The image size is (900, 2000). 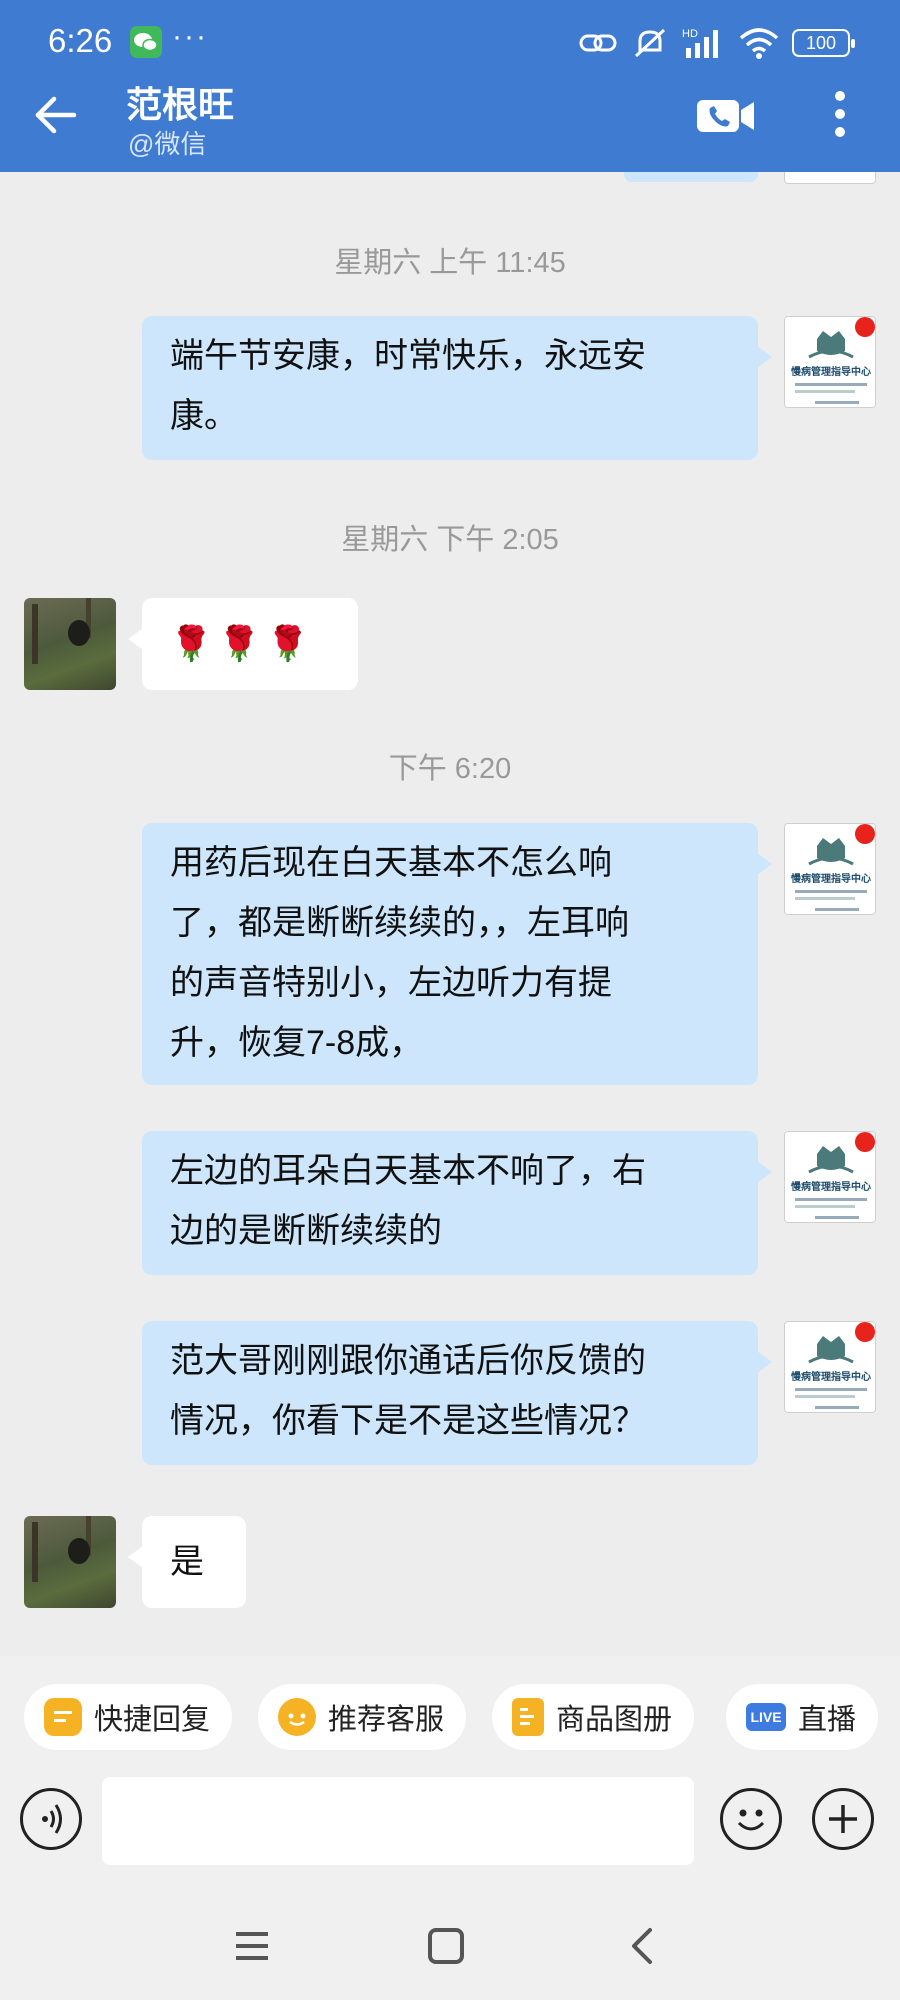 I want to click on status-time: 6:26, so click(x=80, y=40).